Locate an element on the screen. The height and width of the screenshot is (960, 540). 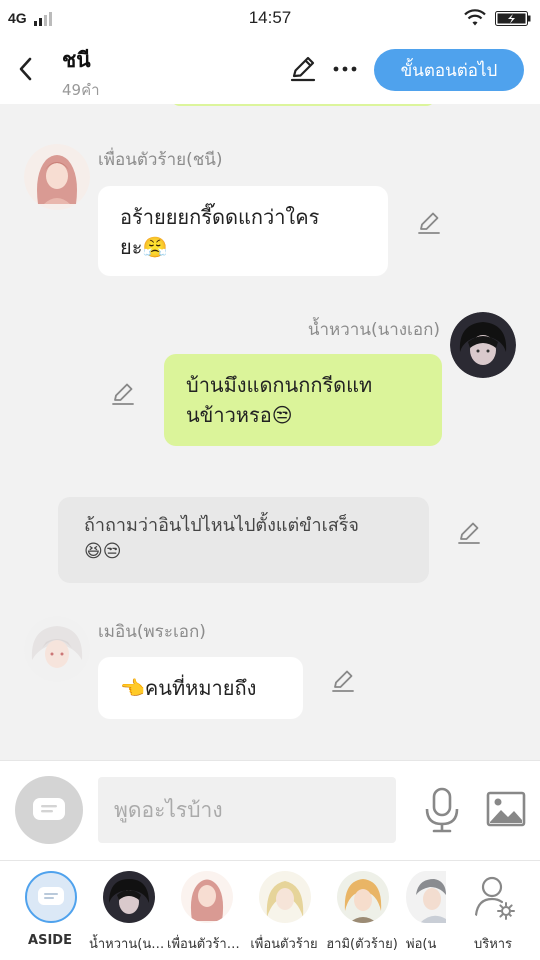
word-count: 49คำ is located at coordinates (81, 90).